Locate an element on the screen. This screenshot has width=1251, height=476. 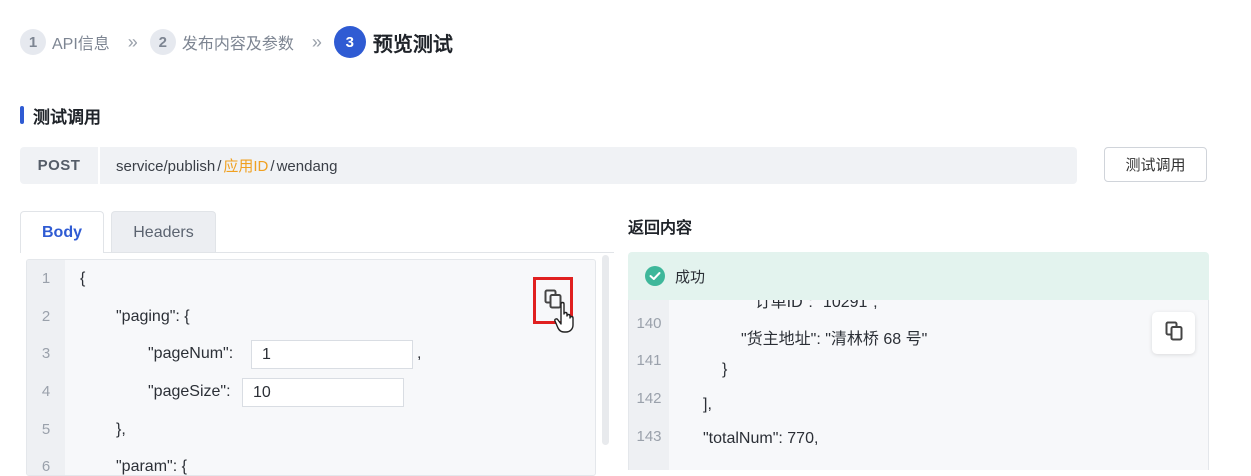
line-number: 143 is located at coordinates (649, 436).